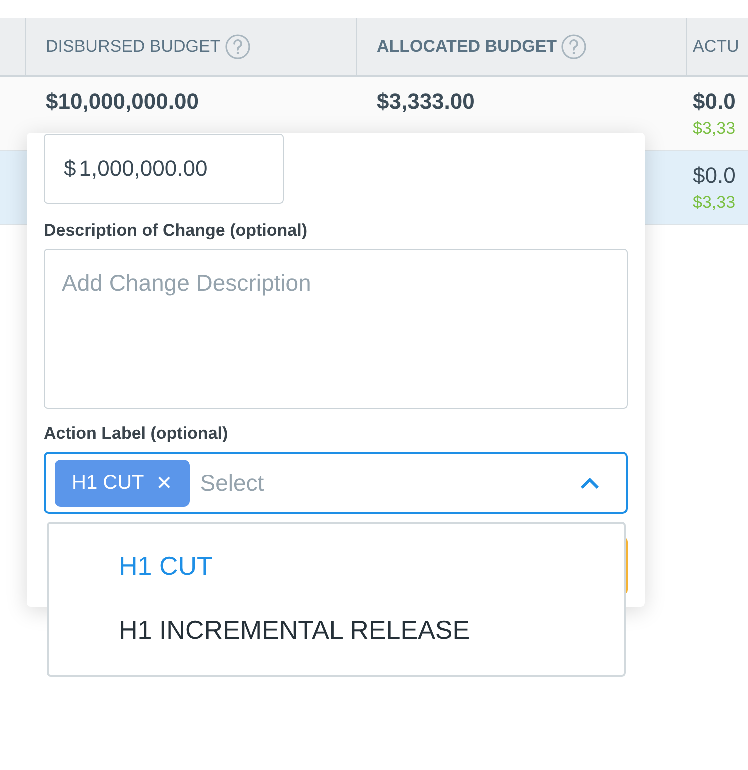 The height and width of the screenshot is (770, 748). What do you see at coordinates (336, 630) in the screenshot?
I see `dropdown-option: H1 INCREMENTAL RELEASE` at bounding box center [336, 630].